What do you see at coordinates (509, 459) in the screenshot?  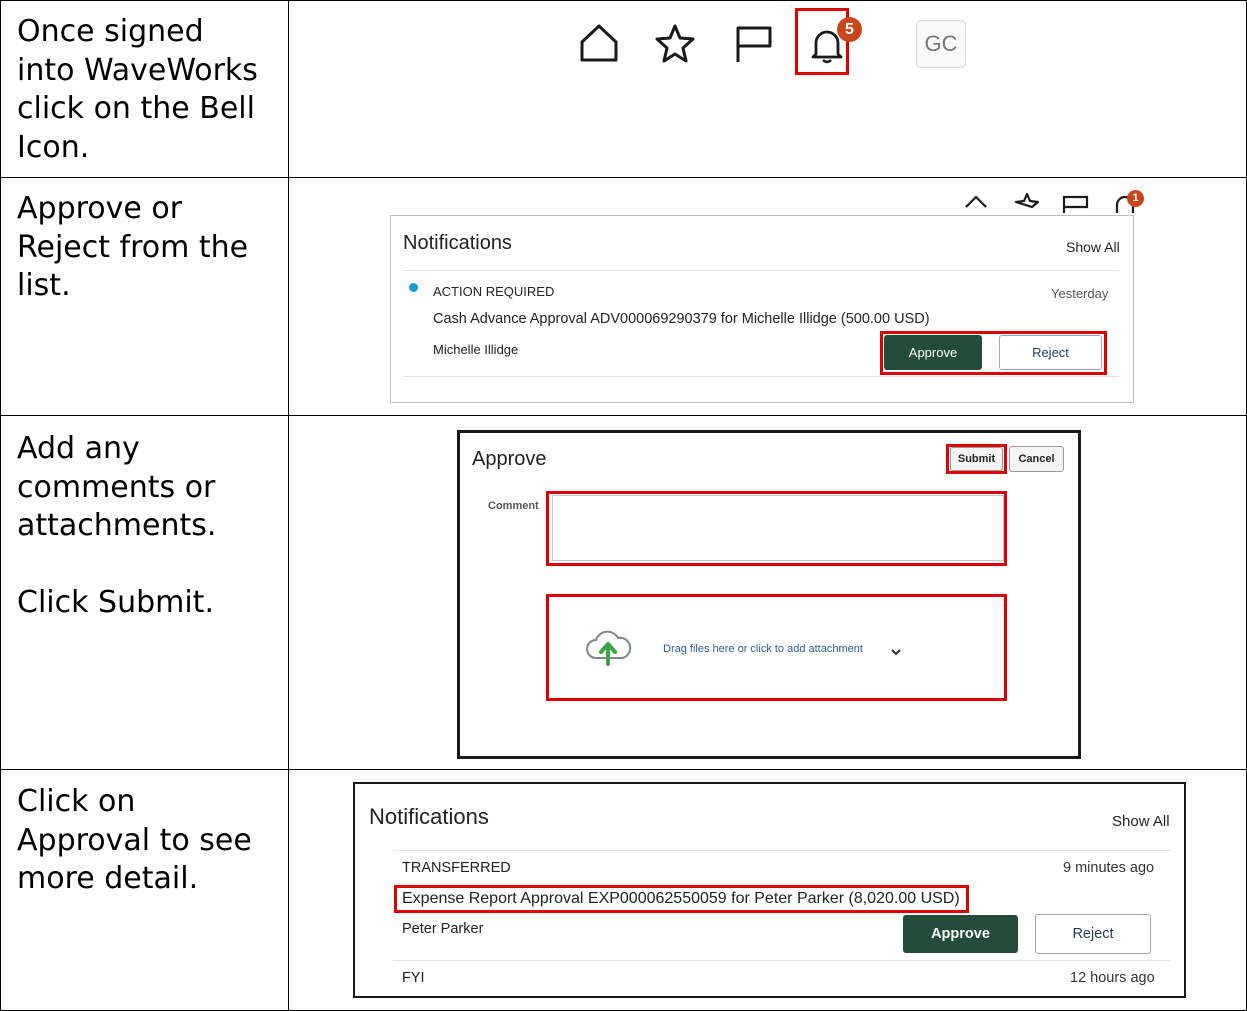 I see `dialog-title: Approve` at bounding box center [509, 459].